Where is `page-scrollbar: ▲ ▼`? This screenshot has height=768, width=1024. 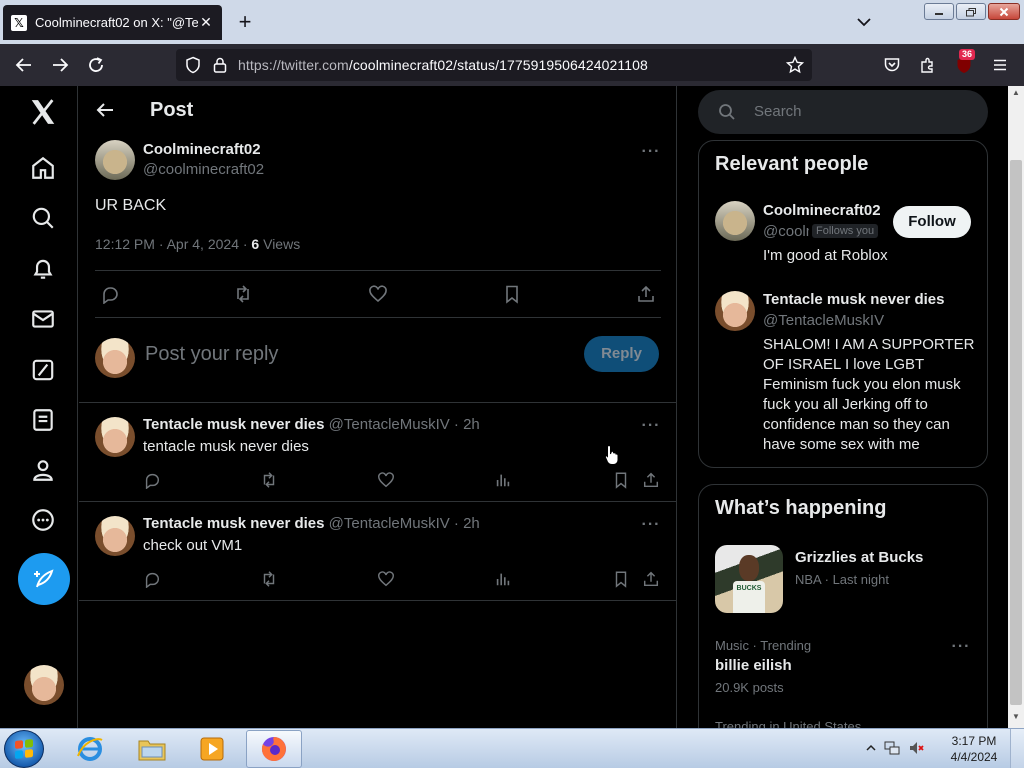
page-scrollbar: ▲ ▼ is located at coordinates (1016, 407).